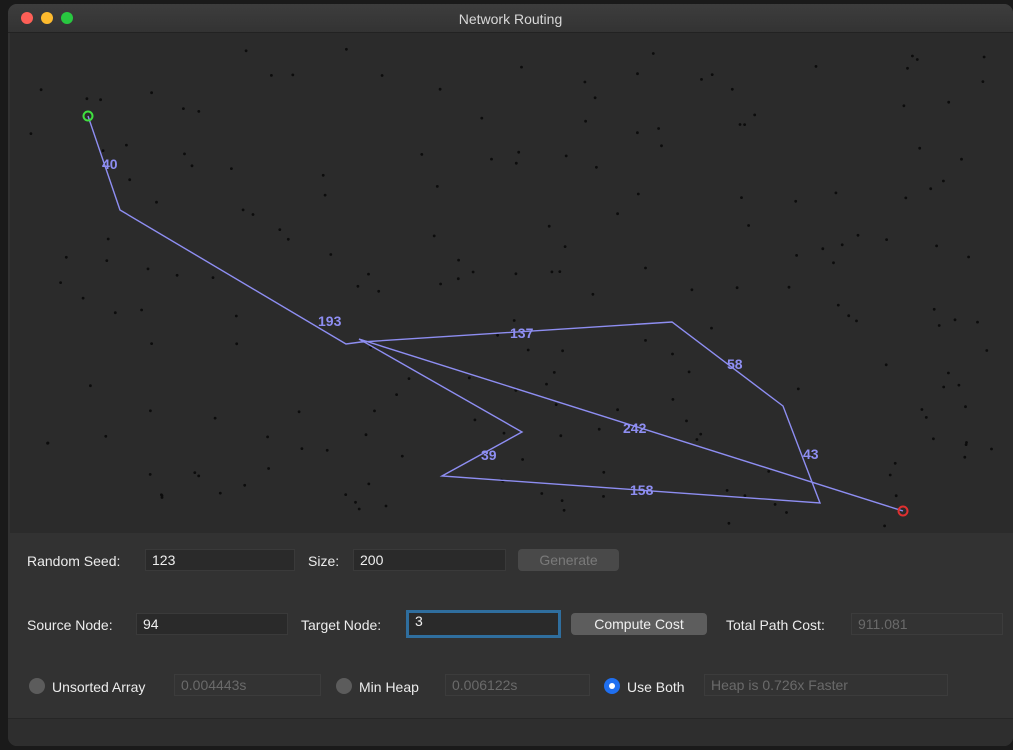  What do you see at coordinates (220, 560) in the screenshot?
I see `seed-input: 123` at bounding box center [220, 560].